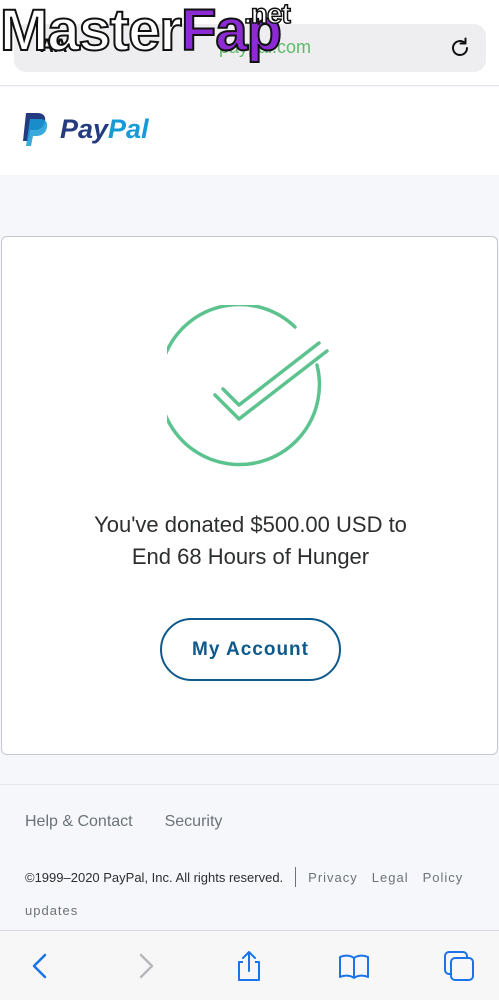 The width and height of the screenshot is (499, 1000). Describe the element at coordinates (460, 48) in the screenshot. I see `reload-icon` at that location.